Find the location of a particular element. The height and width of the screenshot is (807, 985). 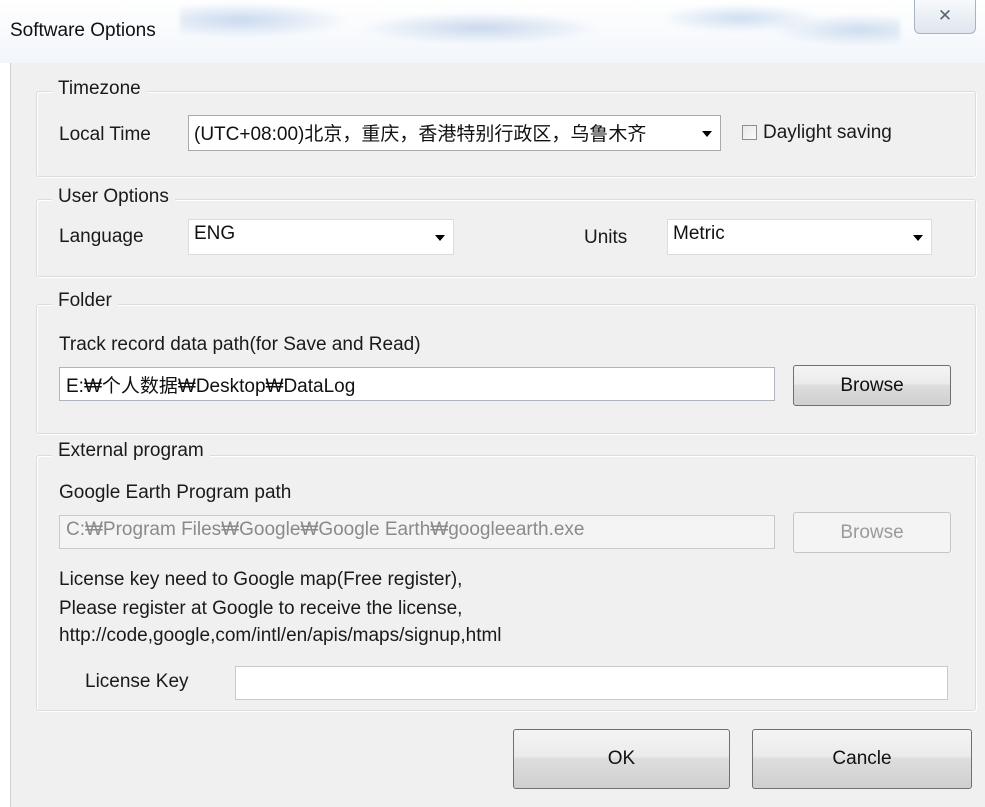

folder-legend: Folder is located at coordinates (85, 301).